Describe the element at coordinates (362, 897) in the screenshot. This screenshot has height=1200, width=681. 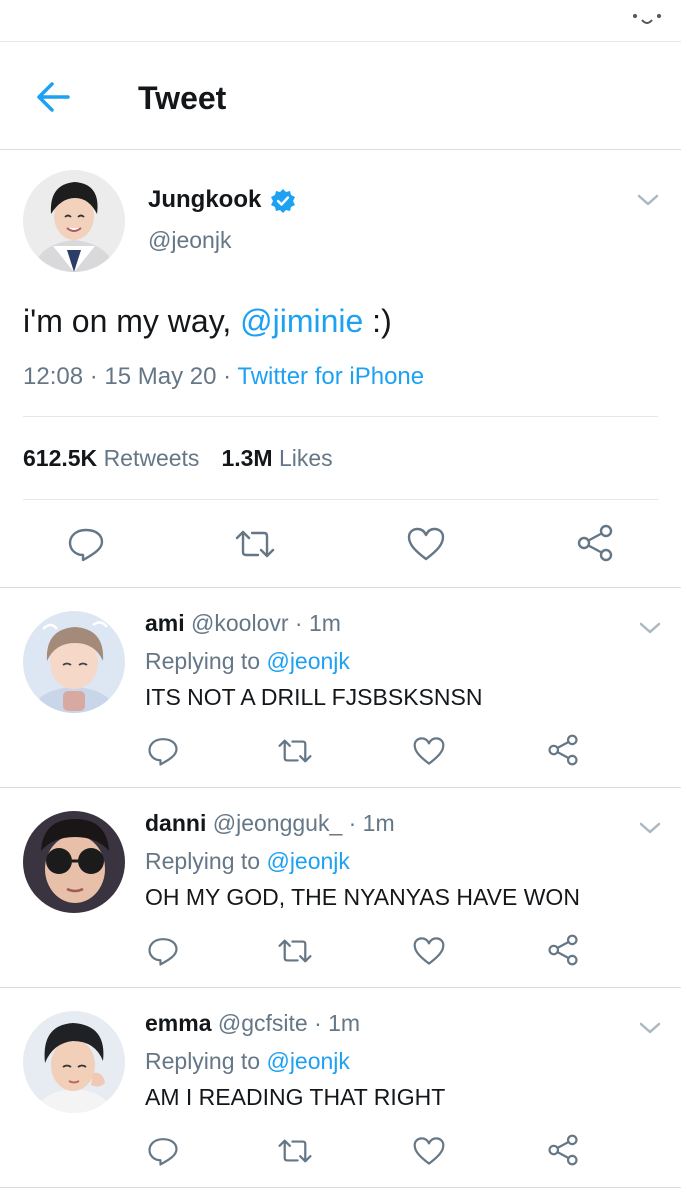
I see `reply-text: OH MY GOD, THE NYANYAS HAVE WON` at that location.